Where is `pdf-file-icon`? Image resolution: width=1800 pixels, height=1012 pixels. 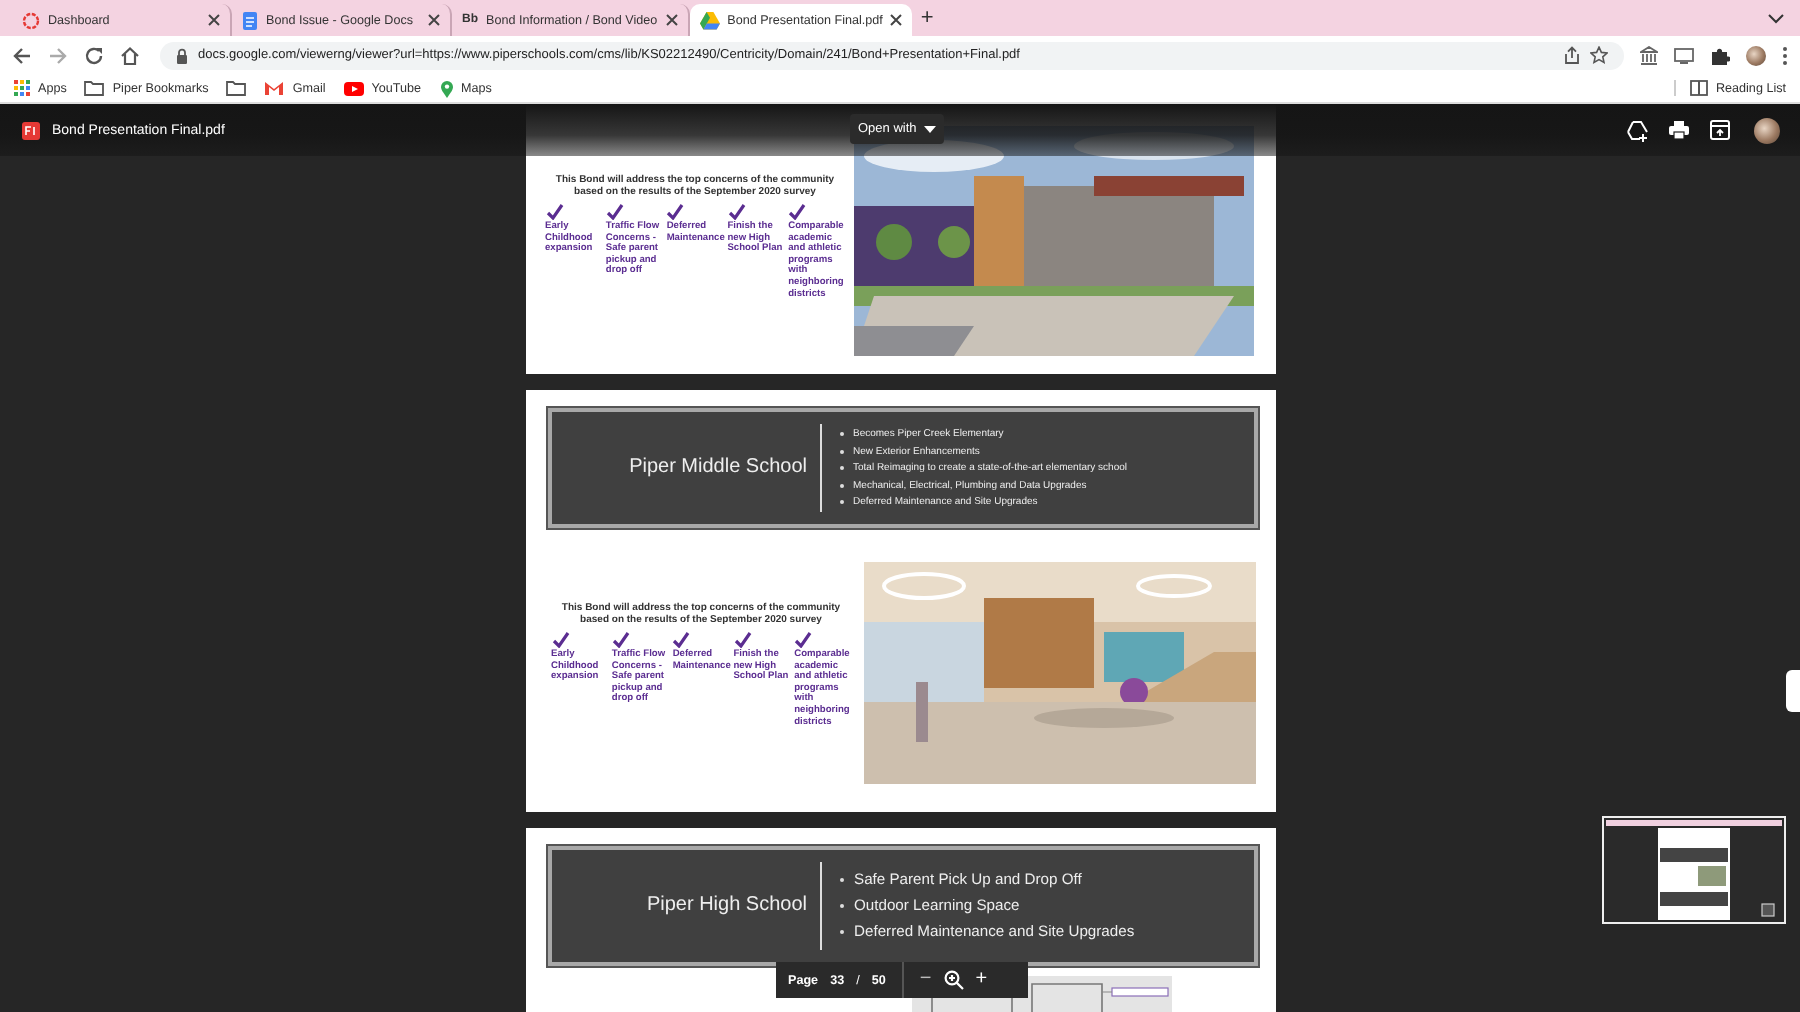
pdf-file-icon is located at coordinates (31, 130).